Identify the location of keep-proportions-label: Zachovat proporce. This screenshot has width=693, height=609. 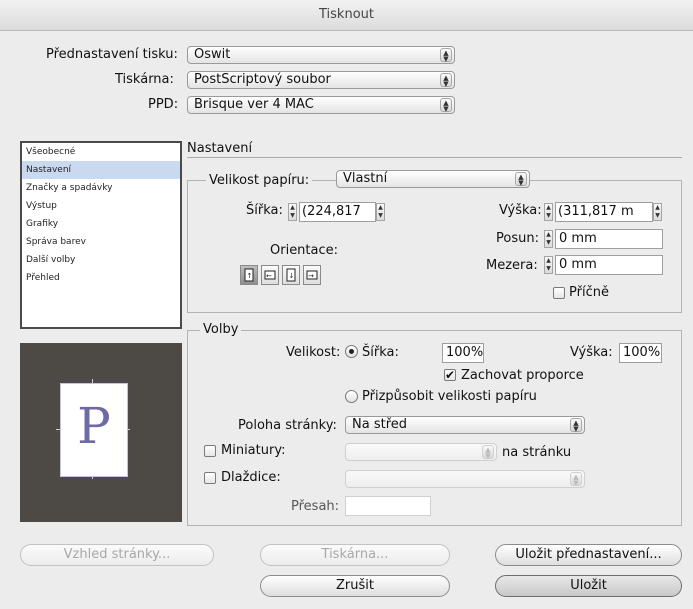
(522, 375).